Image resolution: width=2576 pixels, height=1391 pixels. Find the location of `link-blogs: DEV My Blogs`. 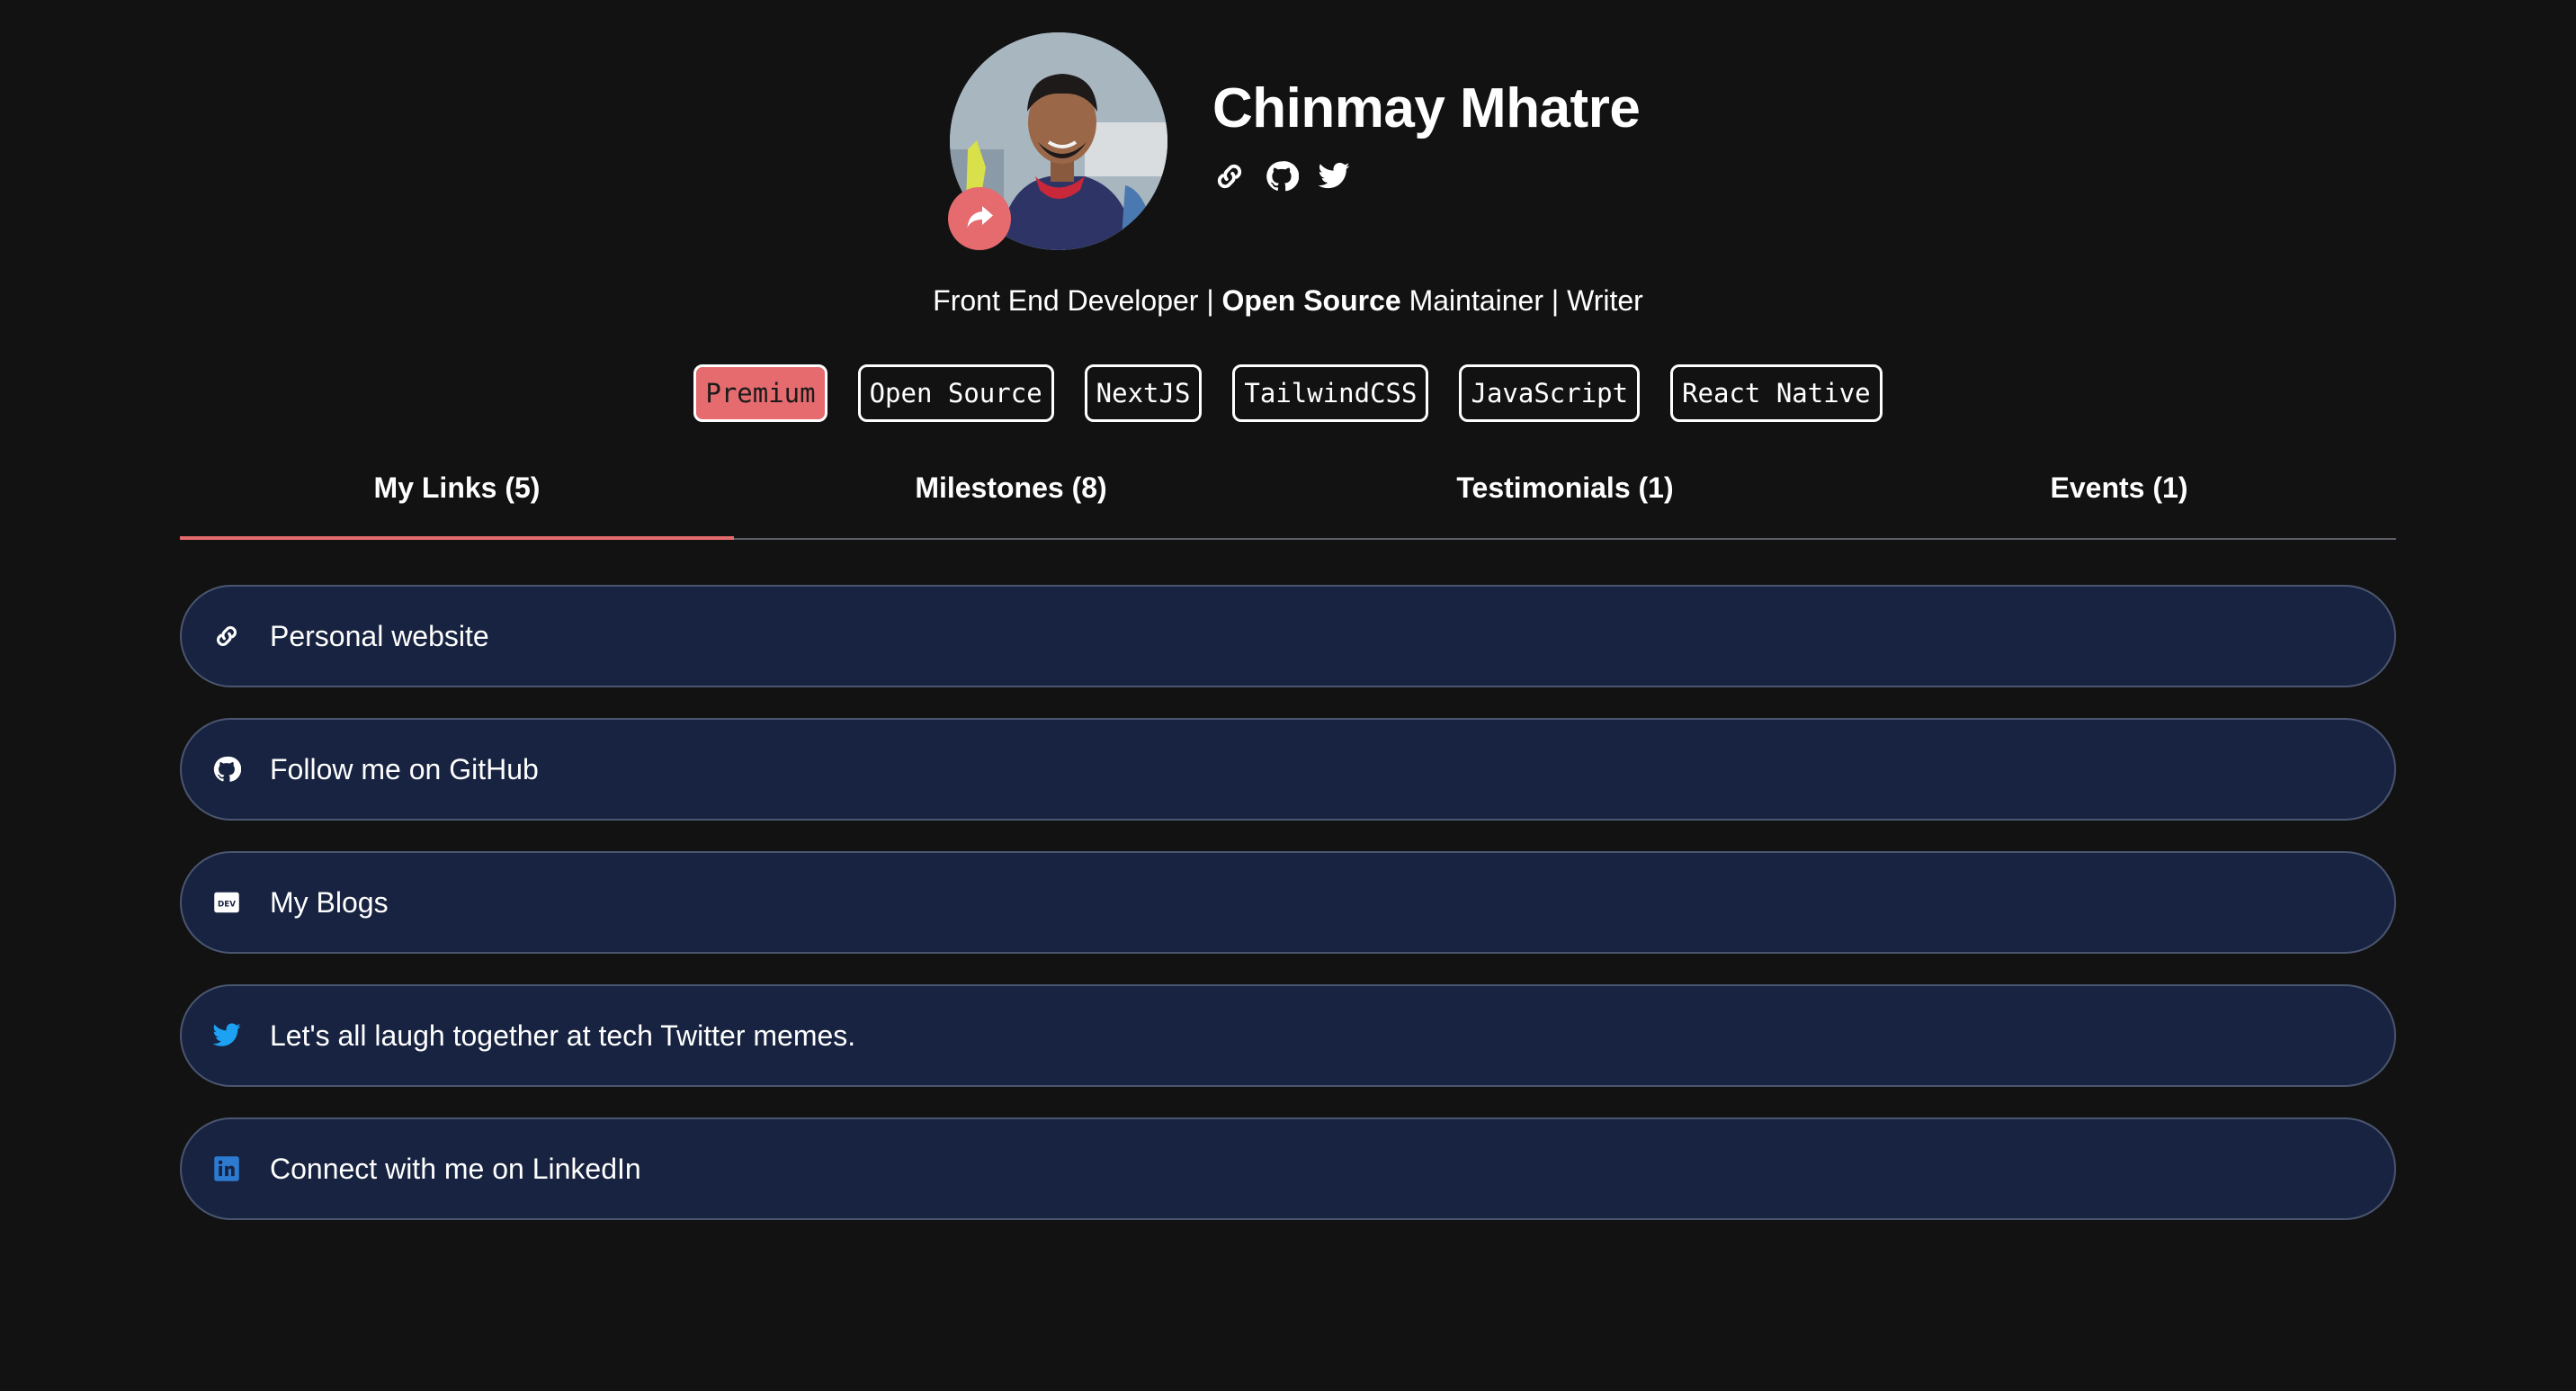

link-blogs: DEV My Blogs is located at coordinates (1288, 903).